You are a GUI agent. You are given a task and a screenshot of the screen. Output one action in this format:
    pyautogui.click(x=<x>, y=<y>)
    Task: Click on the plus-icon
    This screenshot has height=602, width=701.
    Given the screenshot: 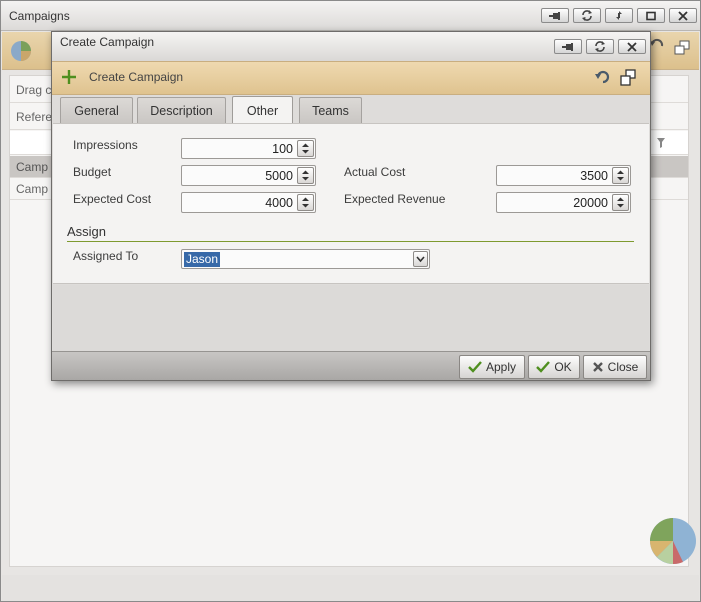 What is the action you would take?
    pyautogui.click(x=69, y=77)
    